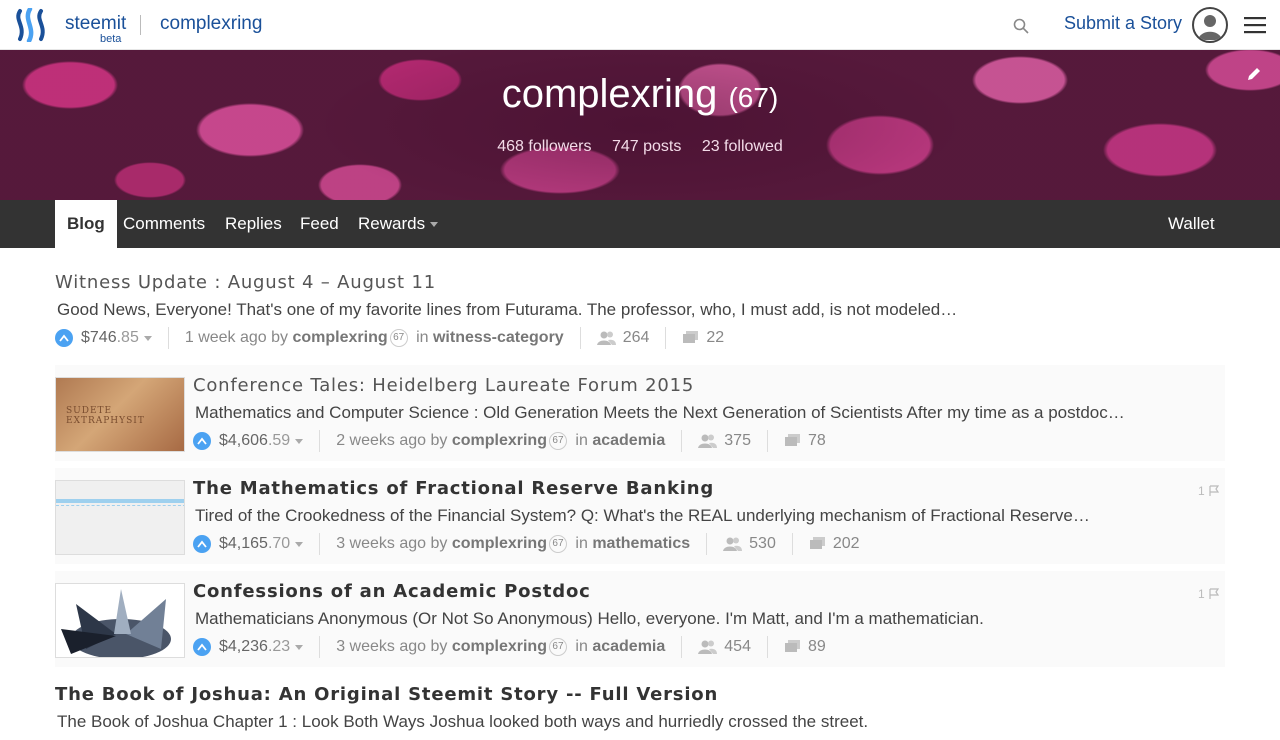 This screenshot has height=740, width=1280. I want to click on comments-count: 78, so click(817, 441).